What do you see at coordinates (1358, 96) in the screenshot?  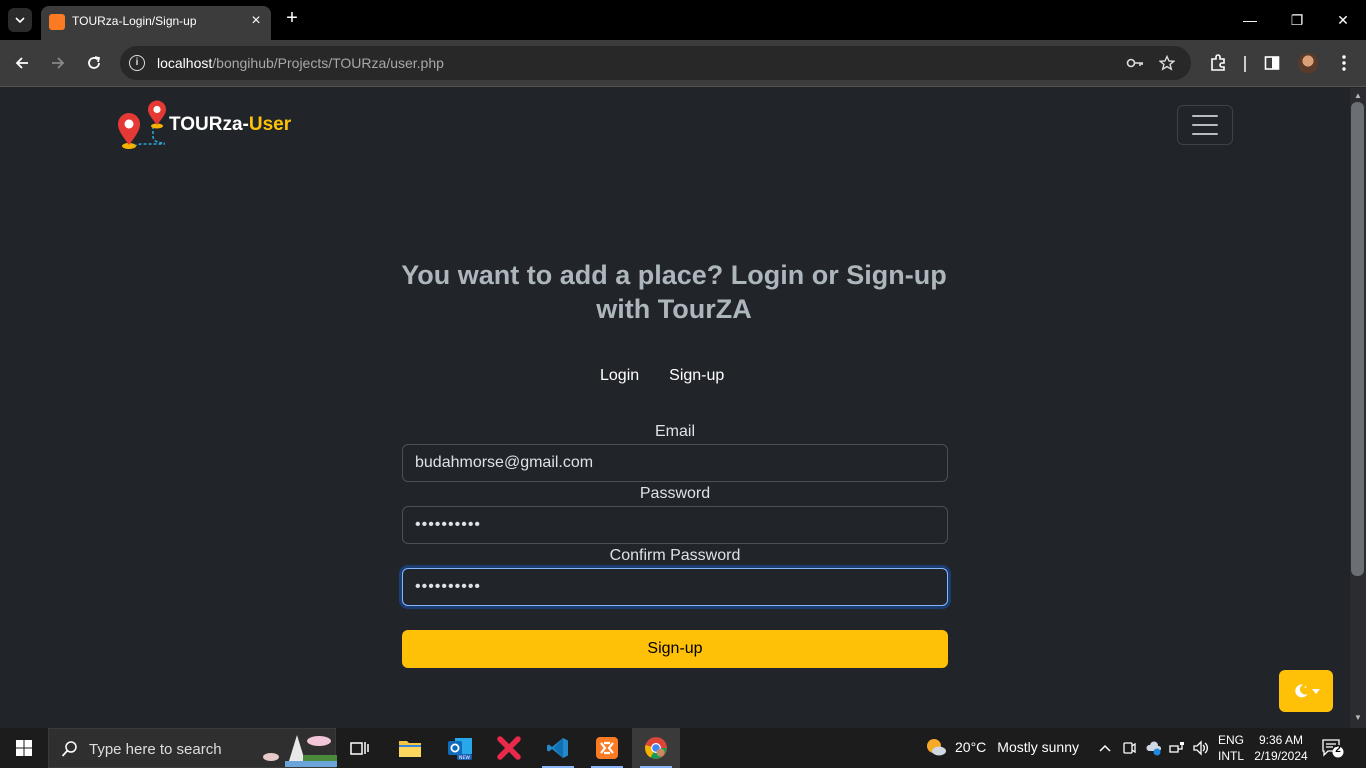 I see `scroll-up-icon: ▲` at bounding box center [1358, 96].